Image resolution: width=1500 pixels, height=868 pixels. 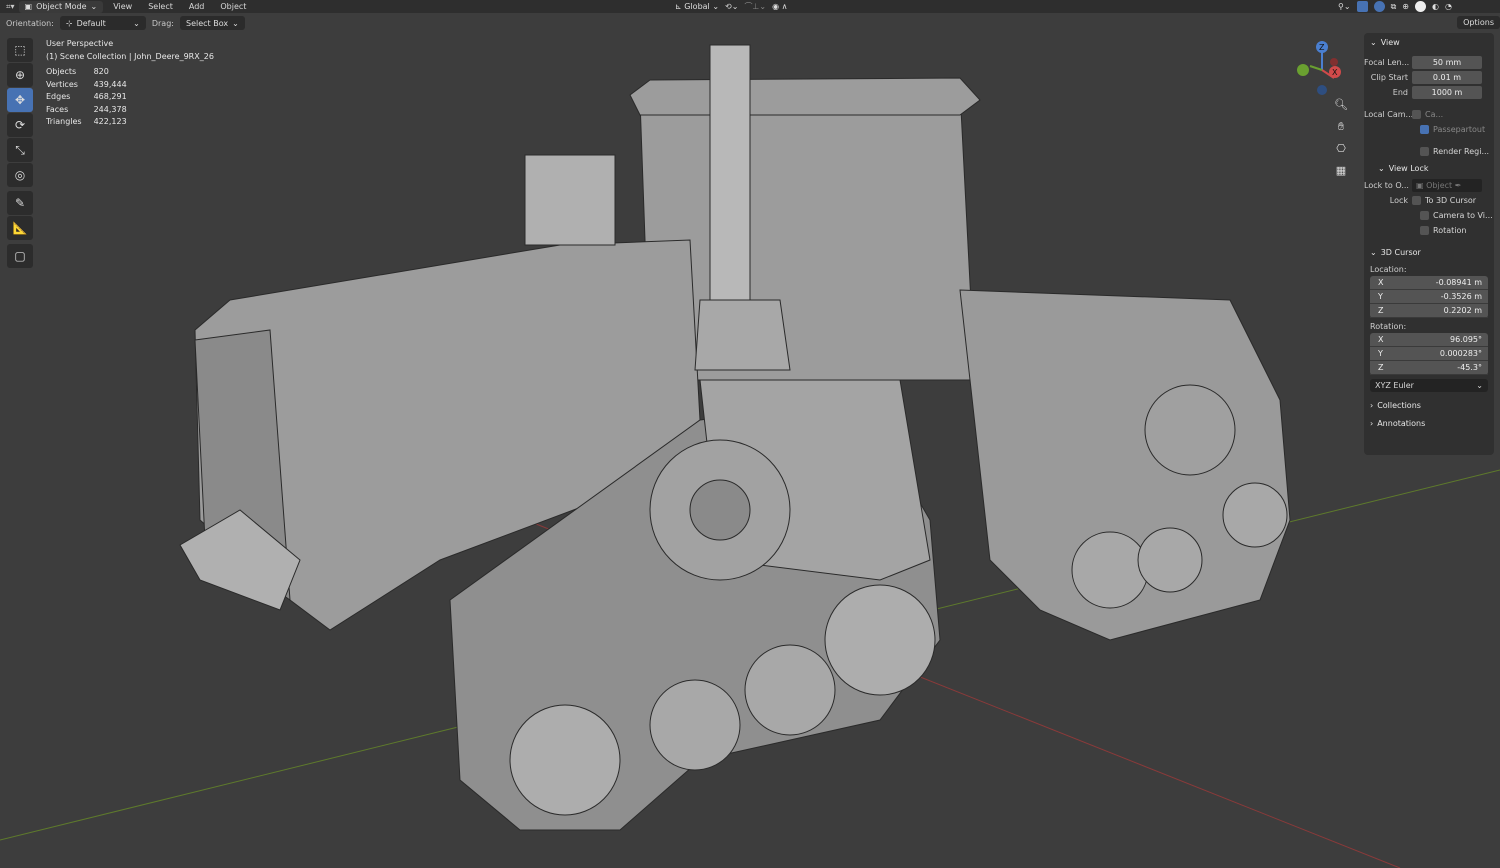 What do you see at coordinates (20, 125) in the screenshot?
I see `rotate-icon: ⟳` at bounding box center [20, 125].